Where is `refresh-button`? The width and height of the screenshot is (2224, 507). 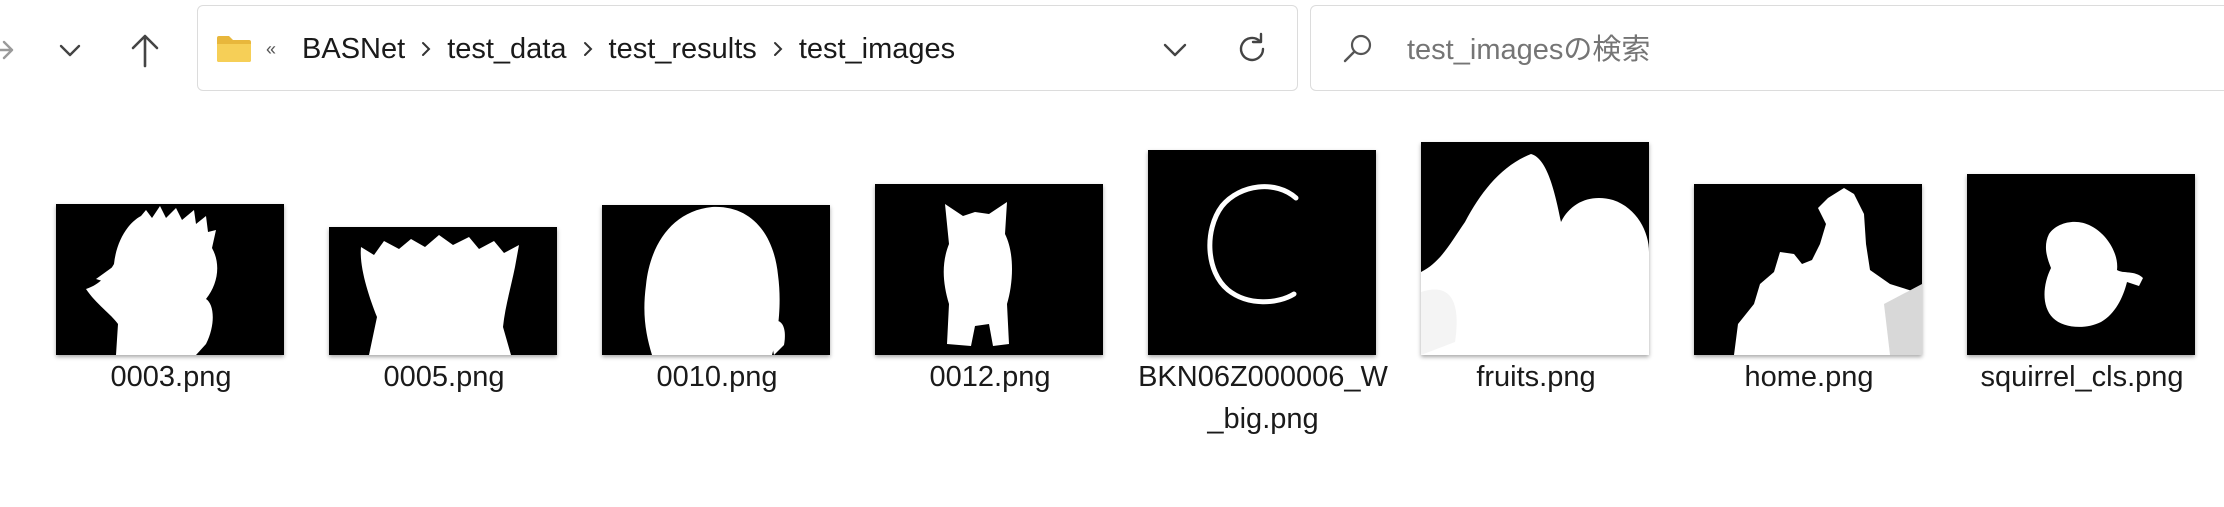 refresh-button is located at coordinates (1252, 49).